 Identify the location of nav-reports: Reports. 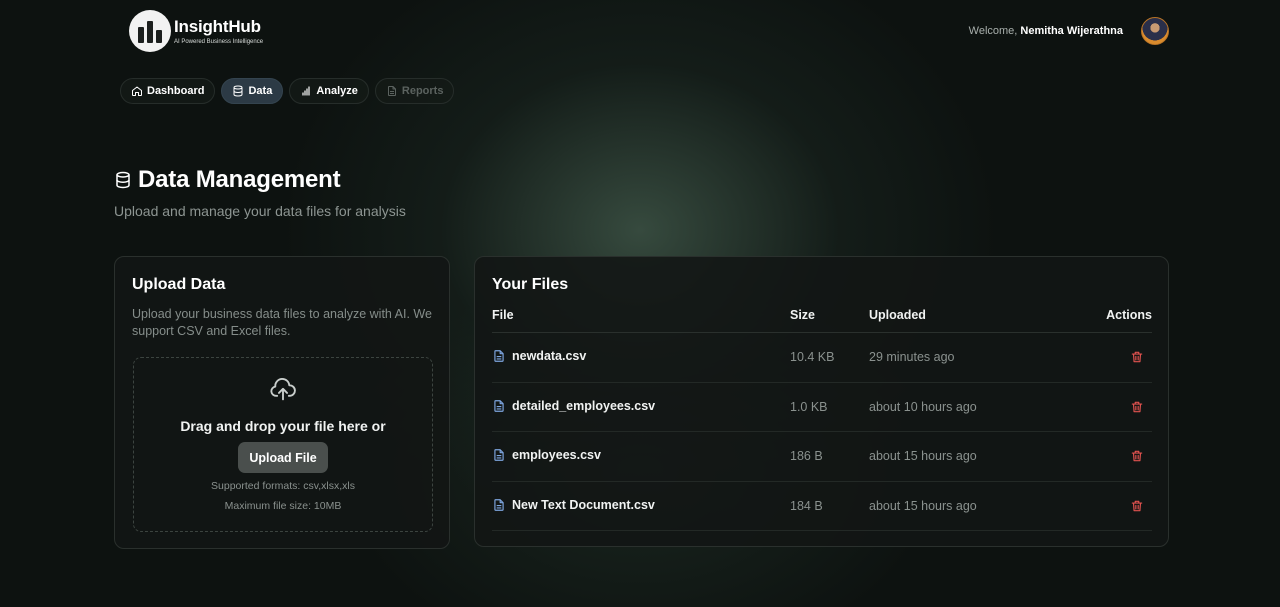
(414, 91).